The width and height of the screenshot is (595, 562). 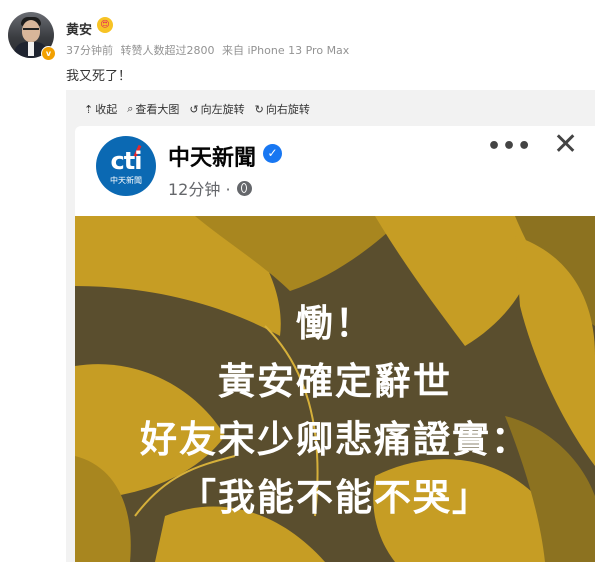 I want to click on username: 黄安, so click(x=79, y=28).